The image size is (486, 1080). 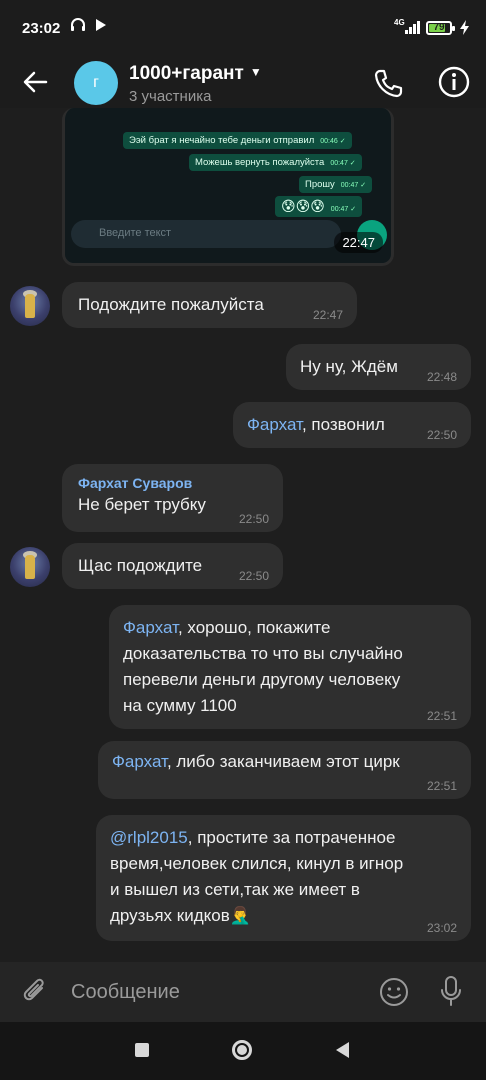 What do you see at coordinates (170, 96) in the screenshot?
I see `participants-count: 3 участника` at bounding box center [170, 96].